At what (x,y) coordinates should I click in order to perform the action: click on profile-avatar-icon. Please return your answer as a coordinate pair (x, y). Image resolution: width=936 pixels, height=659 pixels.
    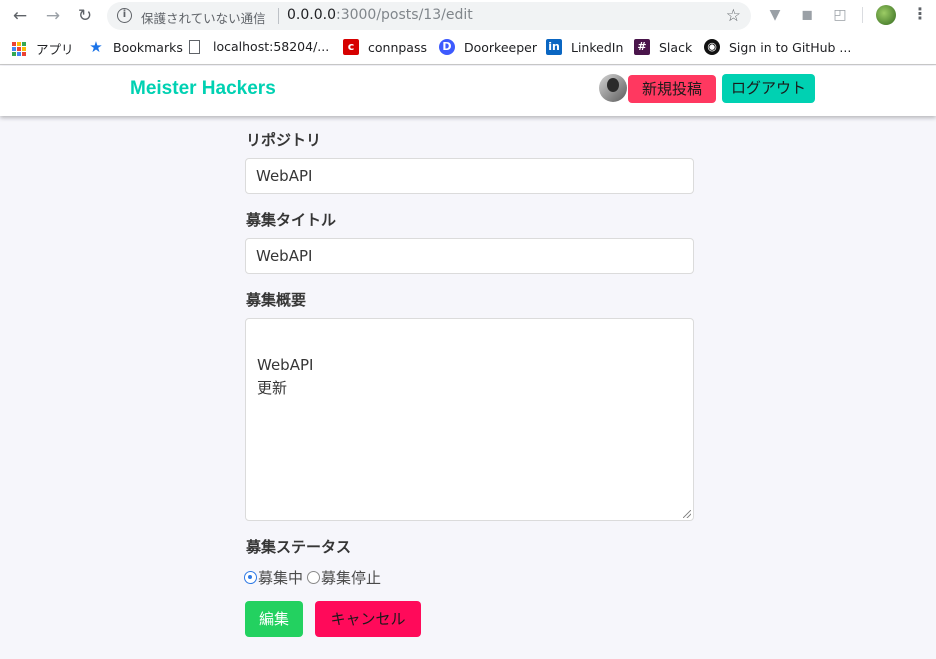
    Looking at the image, I should click on (886, 15).